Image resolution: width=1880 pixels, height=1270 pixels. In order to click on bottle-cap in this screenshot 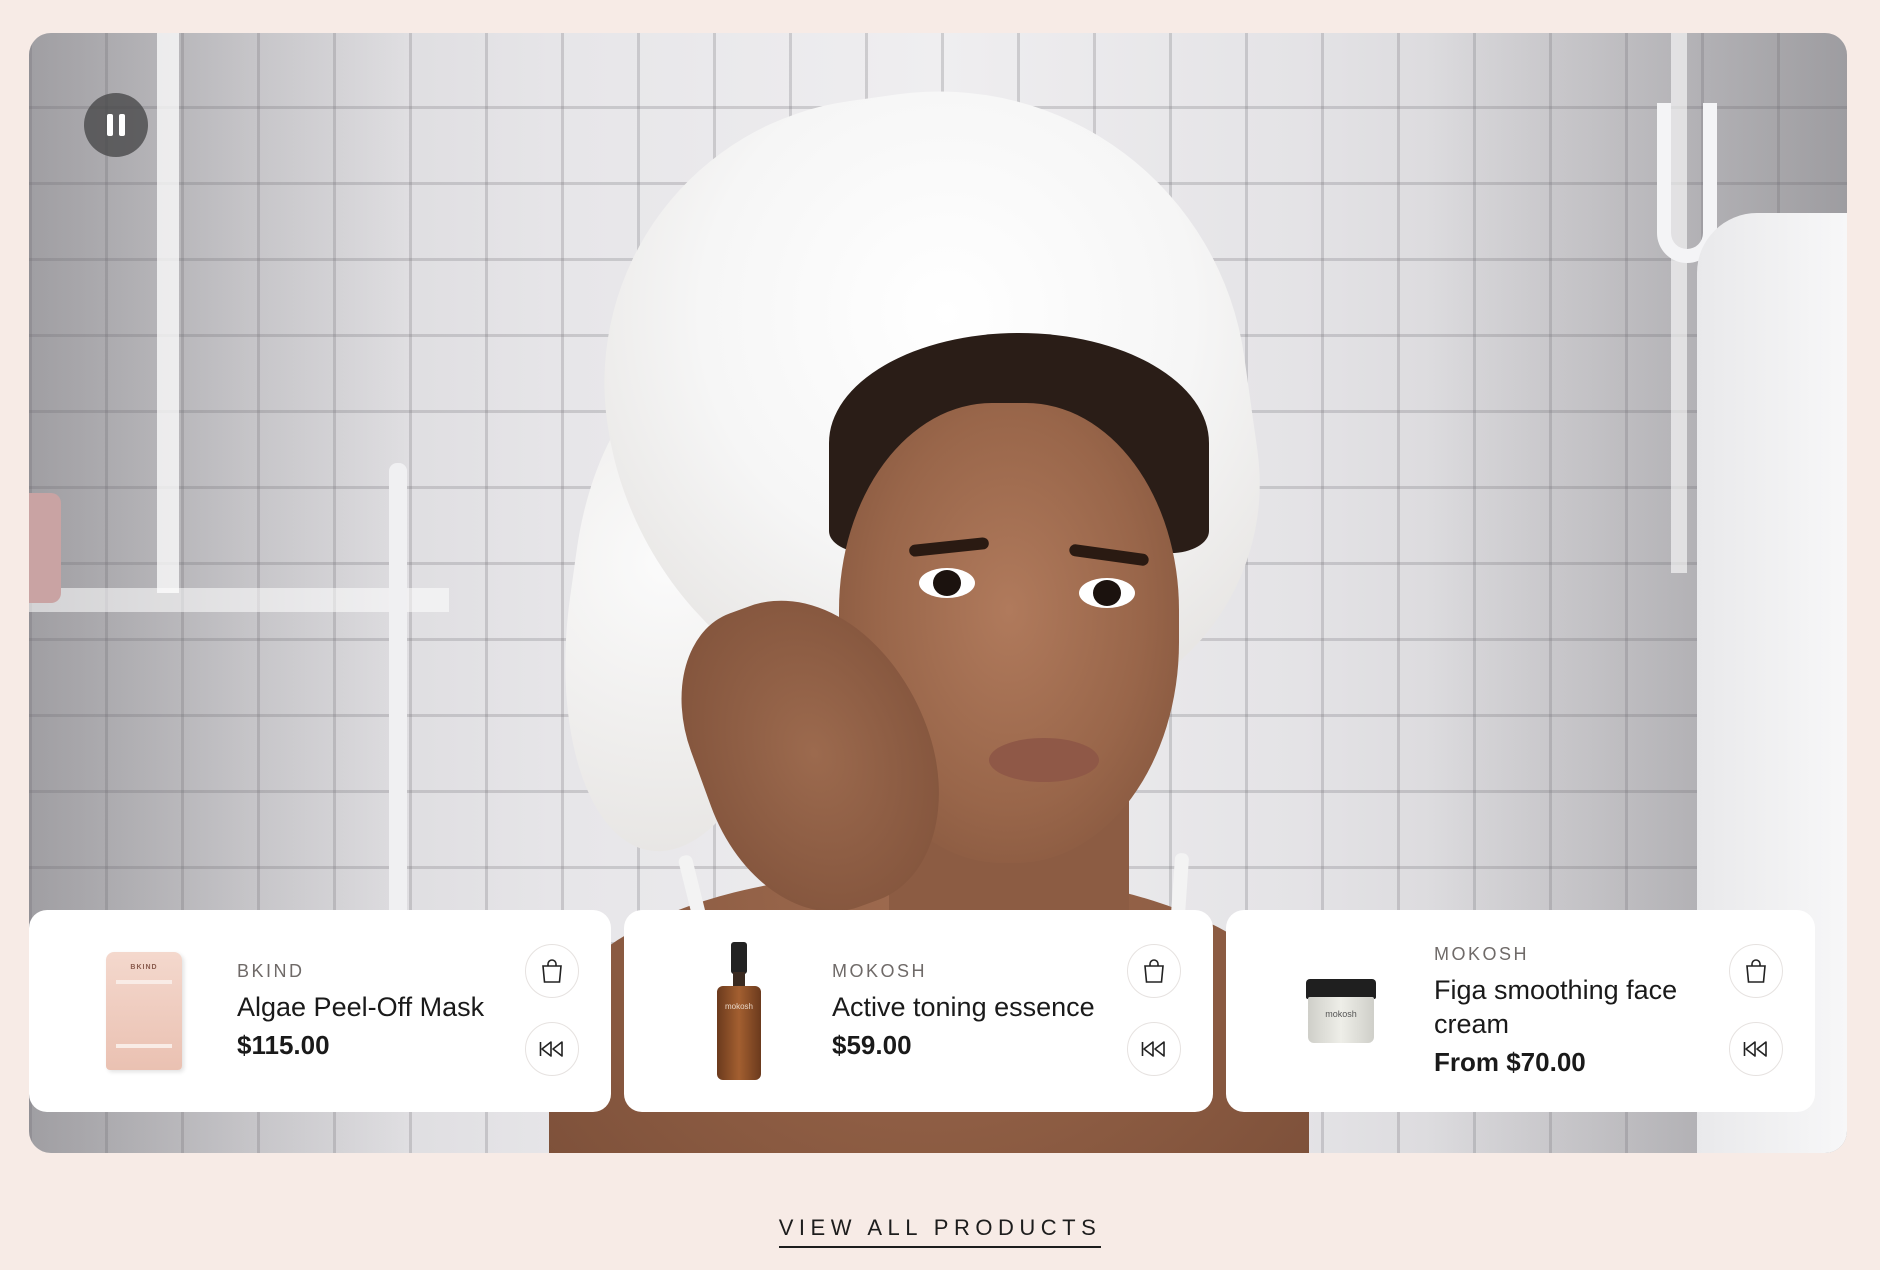, I will do `click(739, 958)`.